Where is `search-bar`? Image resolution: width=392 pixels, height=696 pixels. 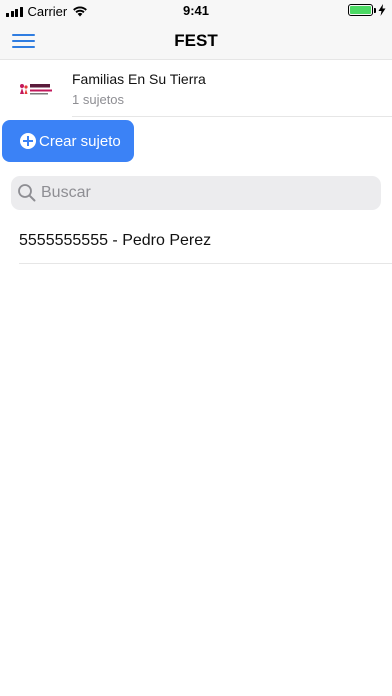 search-bar is located at coordinates (196, 193).